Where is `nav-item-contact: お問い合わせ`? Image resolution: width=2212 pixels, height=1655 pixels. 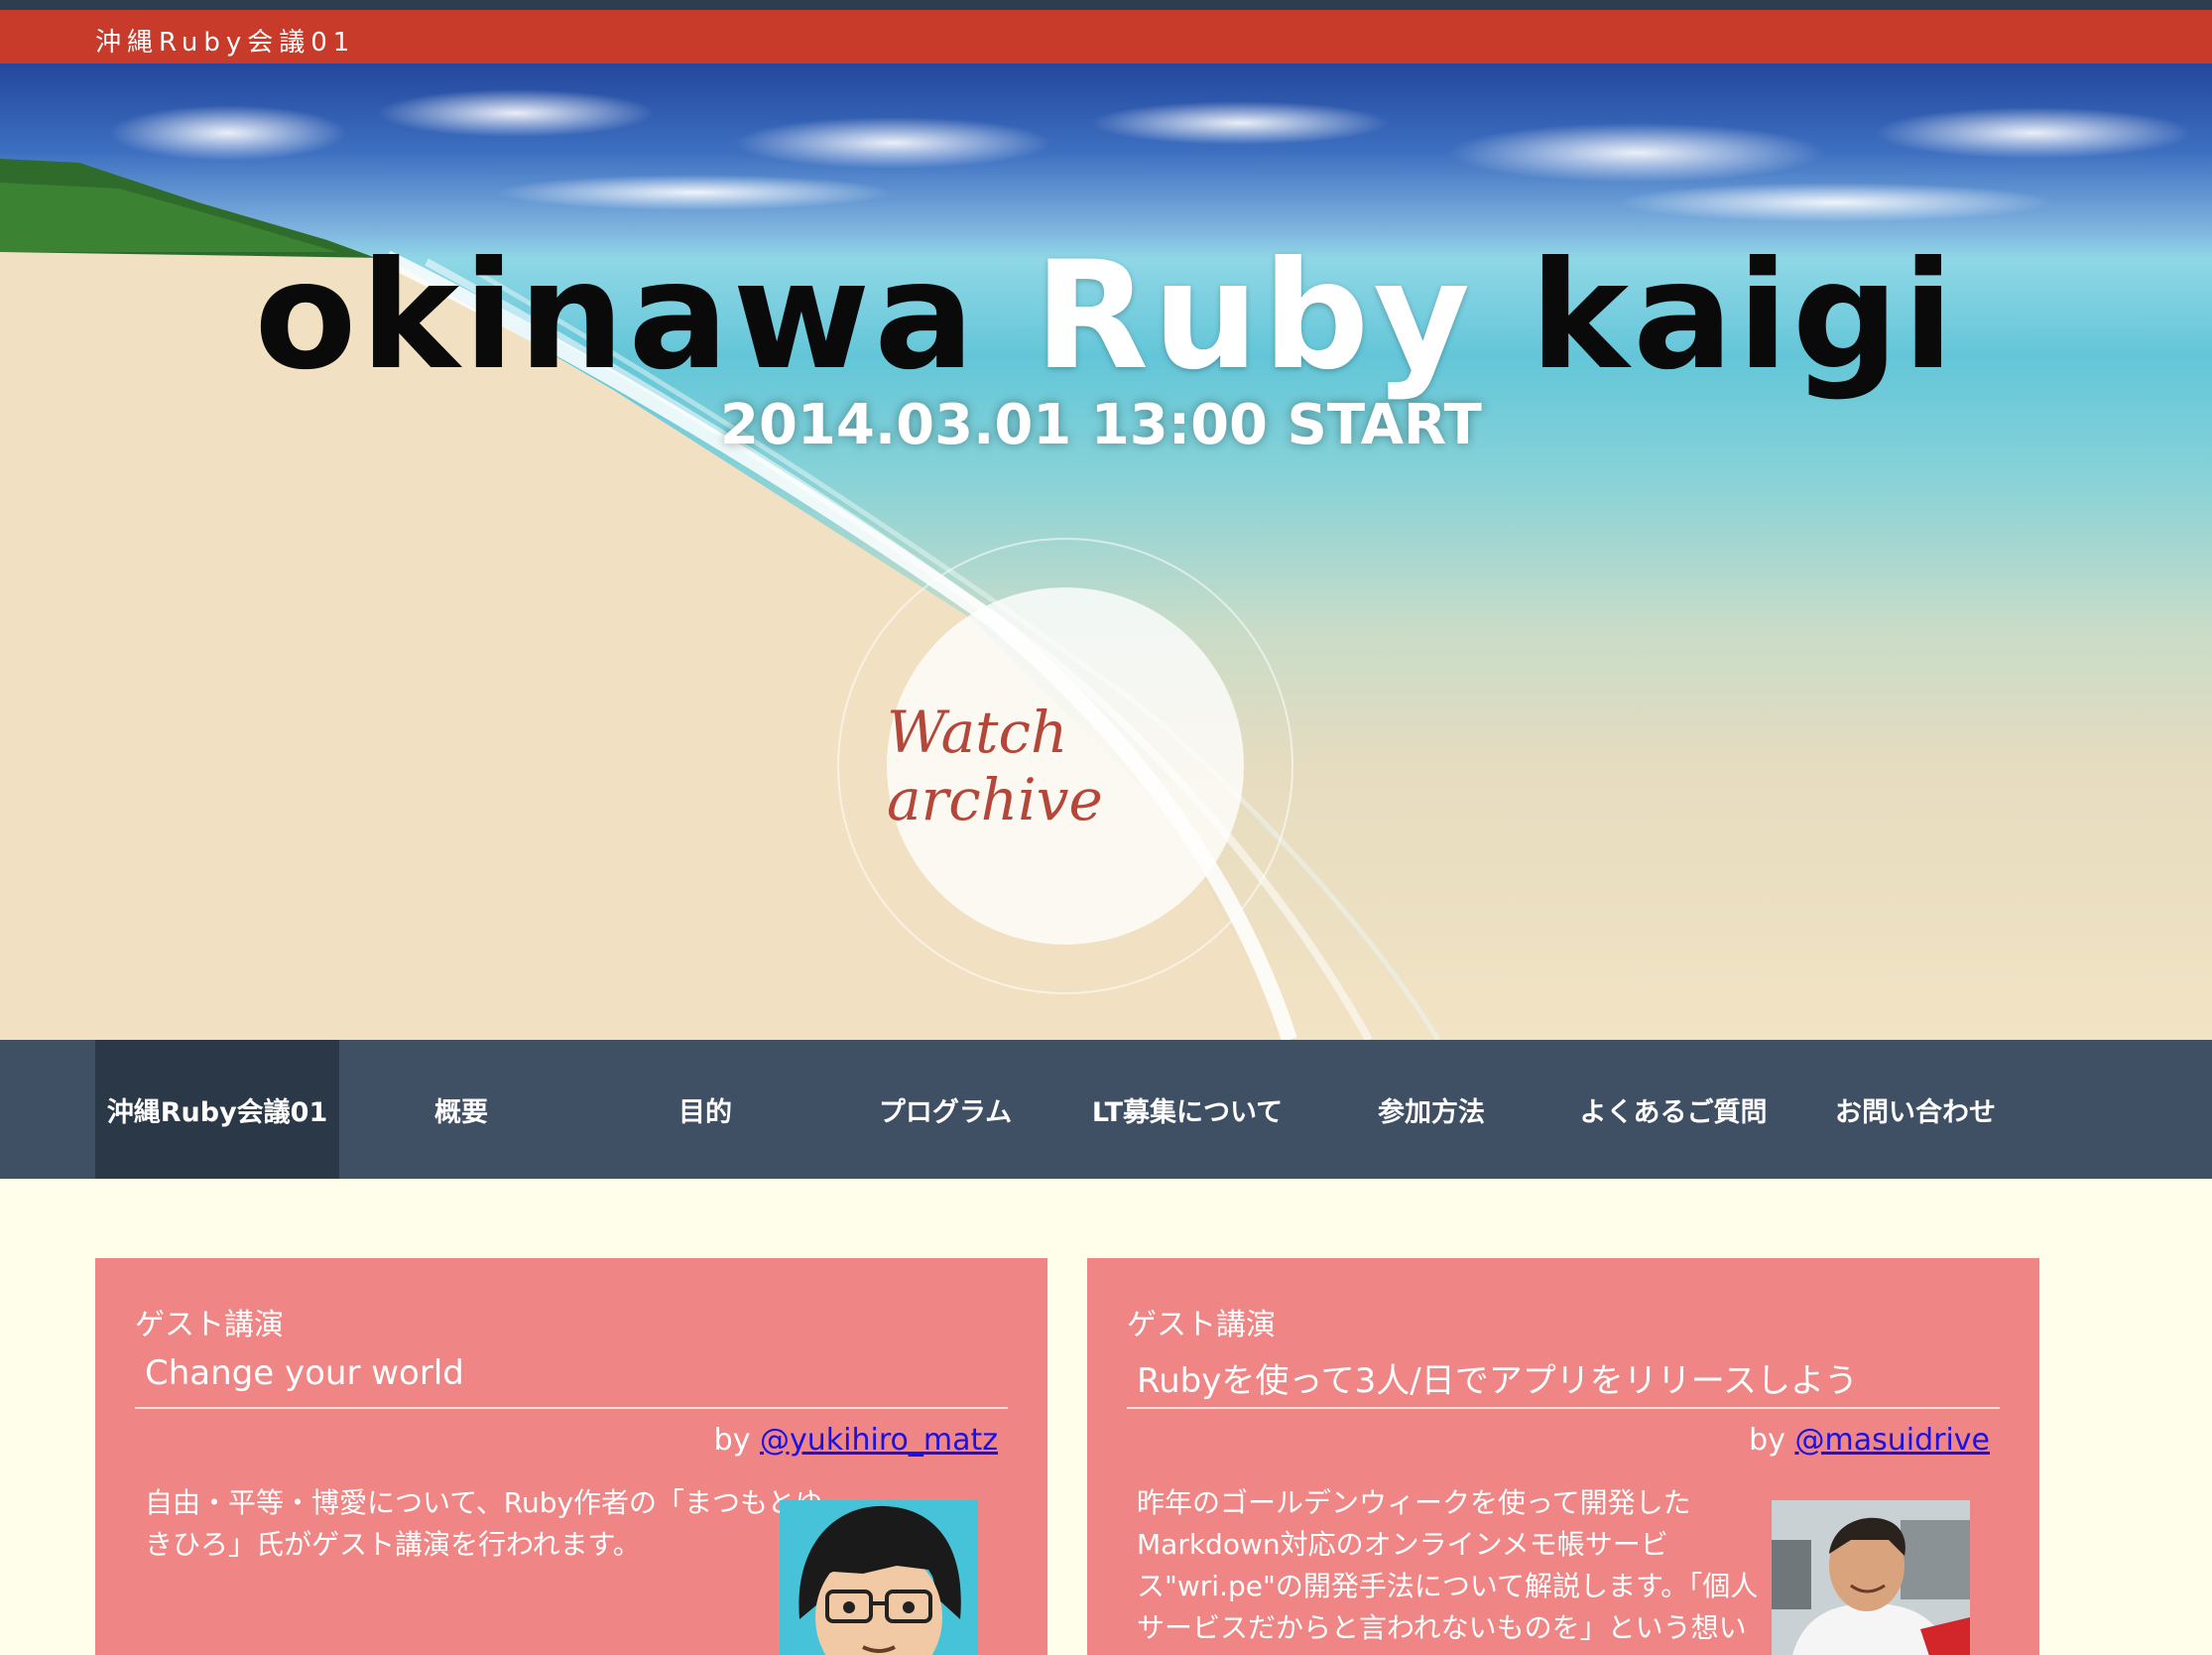 nav-item-contact: お問い合わせ is located at coordinates (1915, 1109).